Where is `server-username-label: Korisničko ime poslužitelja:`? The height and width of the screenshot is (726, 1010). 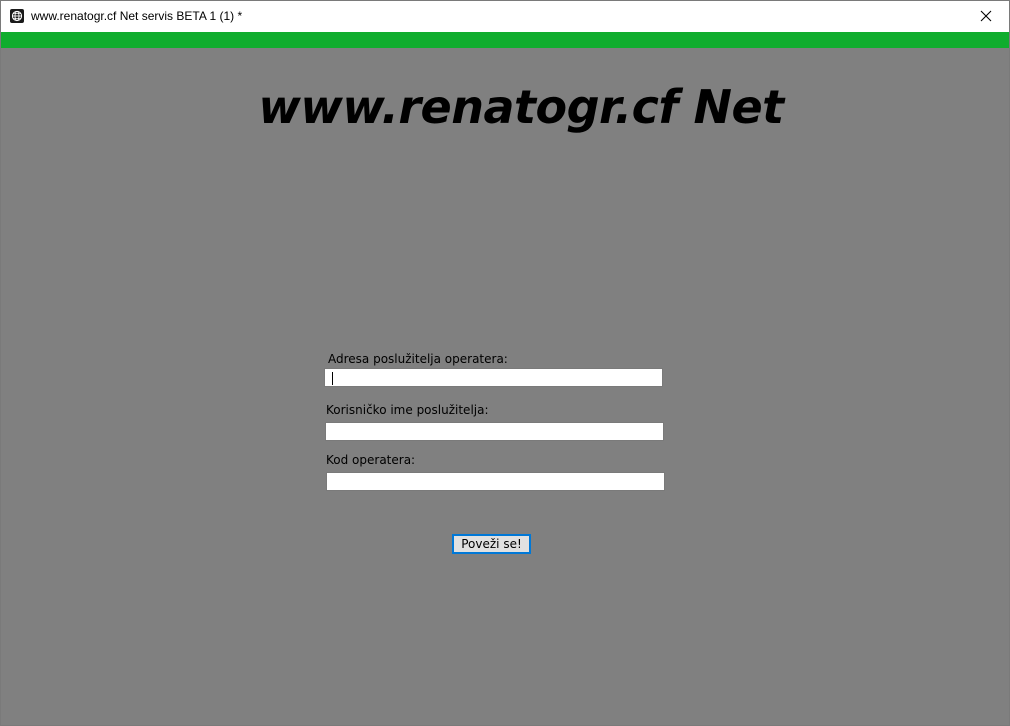
server-username-label: Korisničko ime poslužitelja: is located at coordinates (407, 410).